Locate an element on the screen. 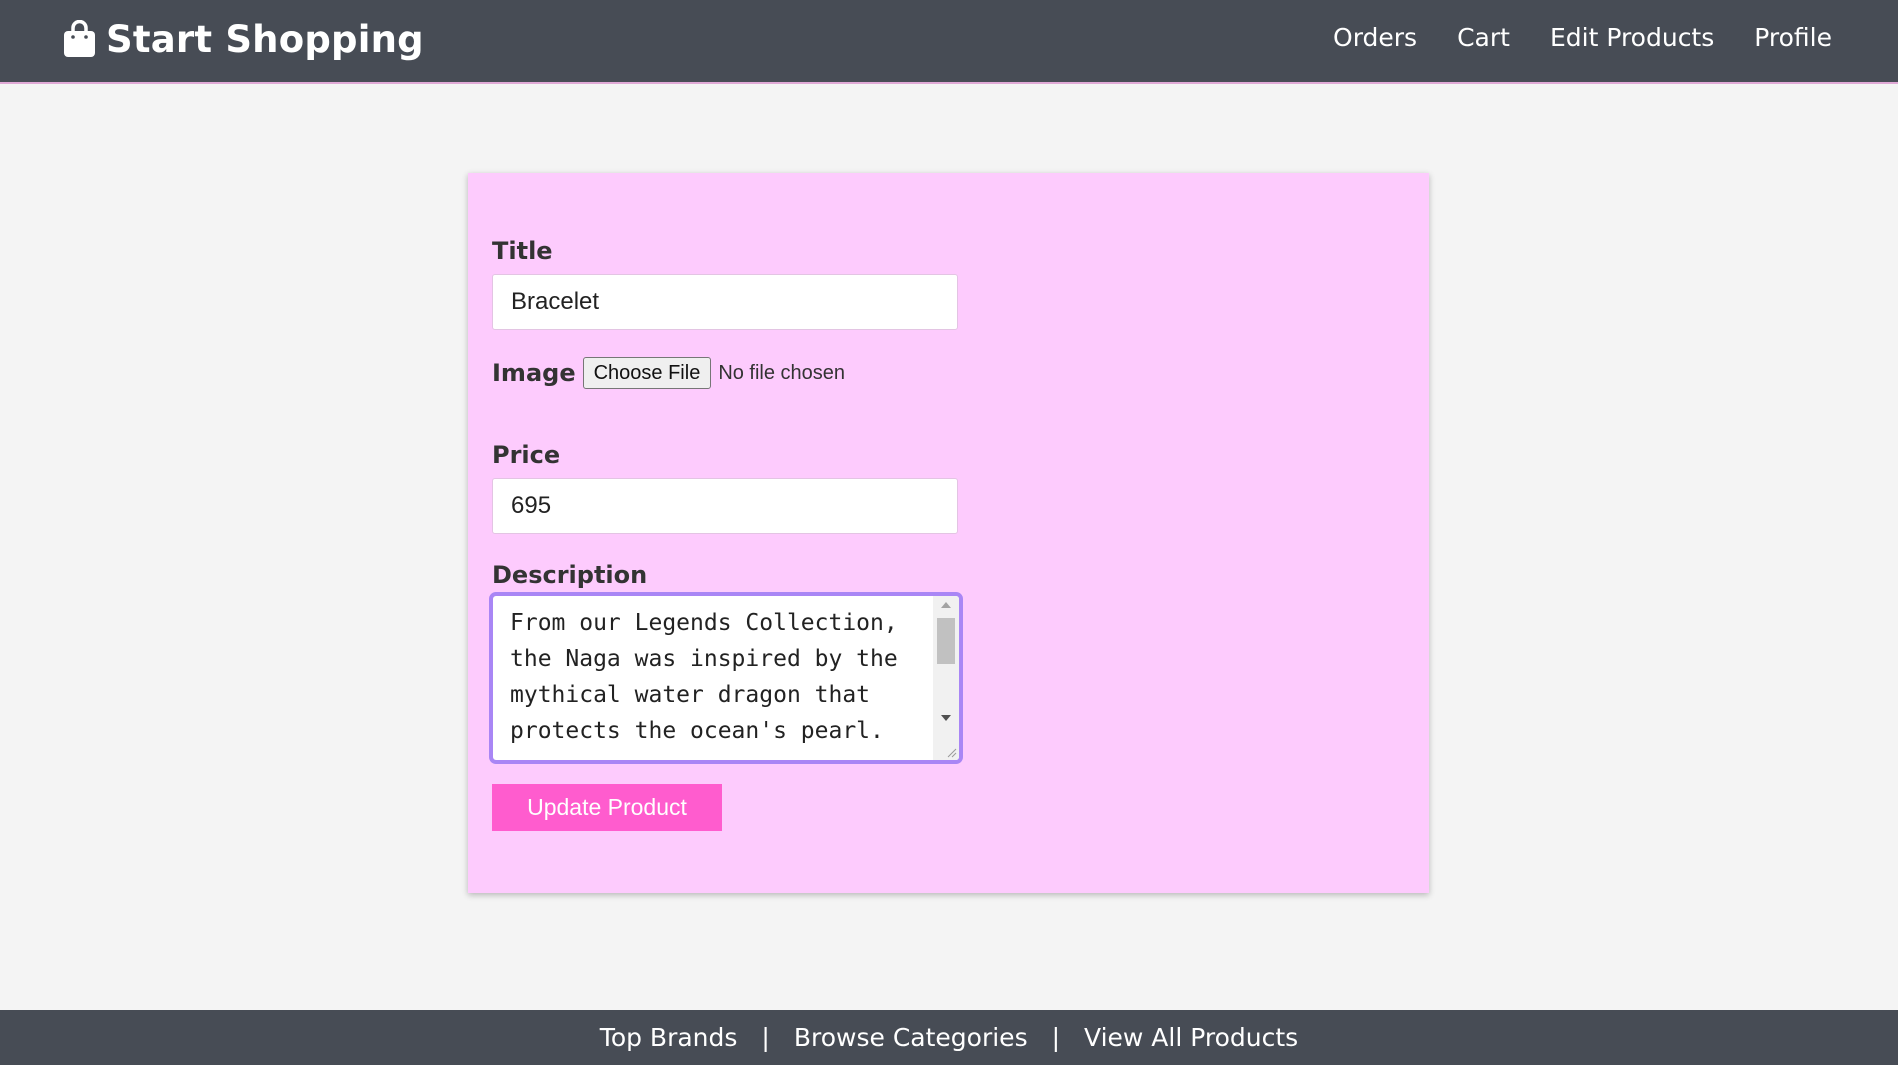 The height and width of the screenshot is (1065, 1898). title-input is located at coordinates (725, 302).